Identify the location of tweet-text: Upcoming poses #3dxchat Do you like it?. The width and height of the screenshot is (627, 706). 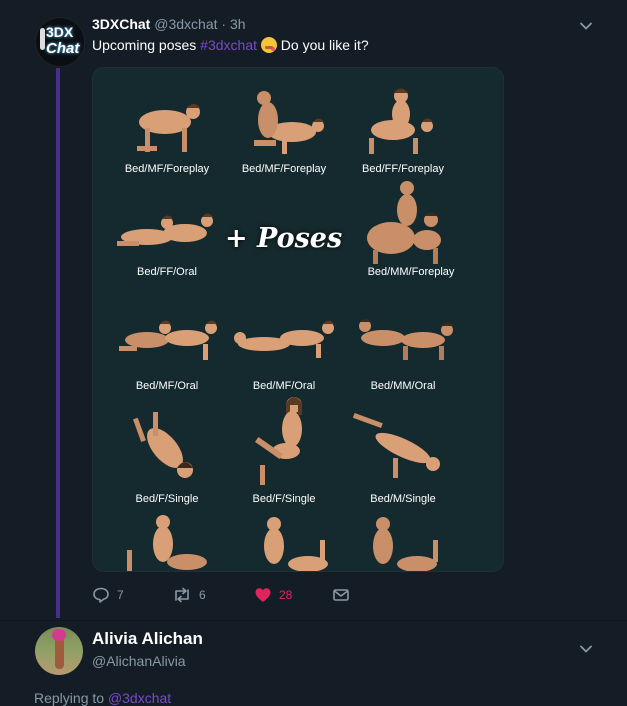
(230, 45).